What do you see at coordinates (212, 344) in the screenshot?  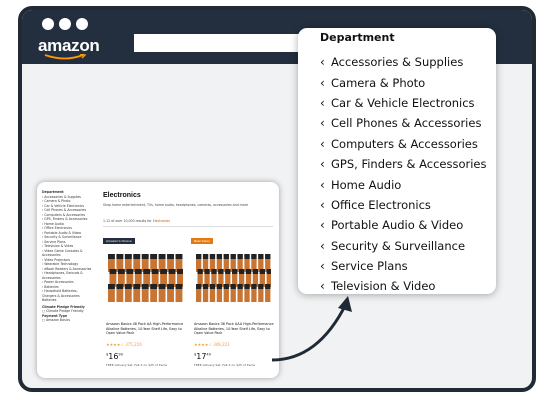 I see `rating-stars: ★★★★☆ 349,221` at bounding box center [212, 344].